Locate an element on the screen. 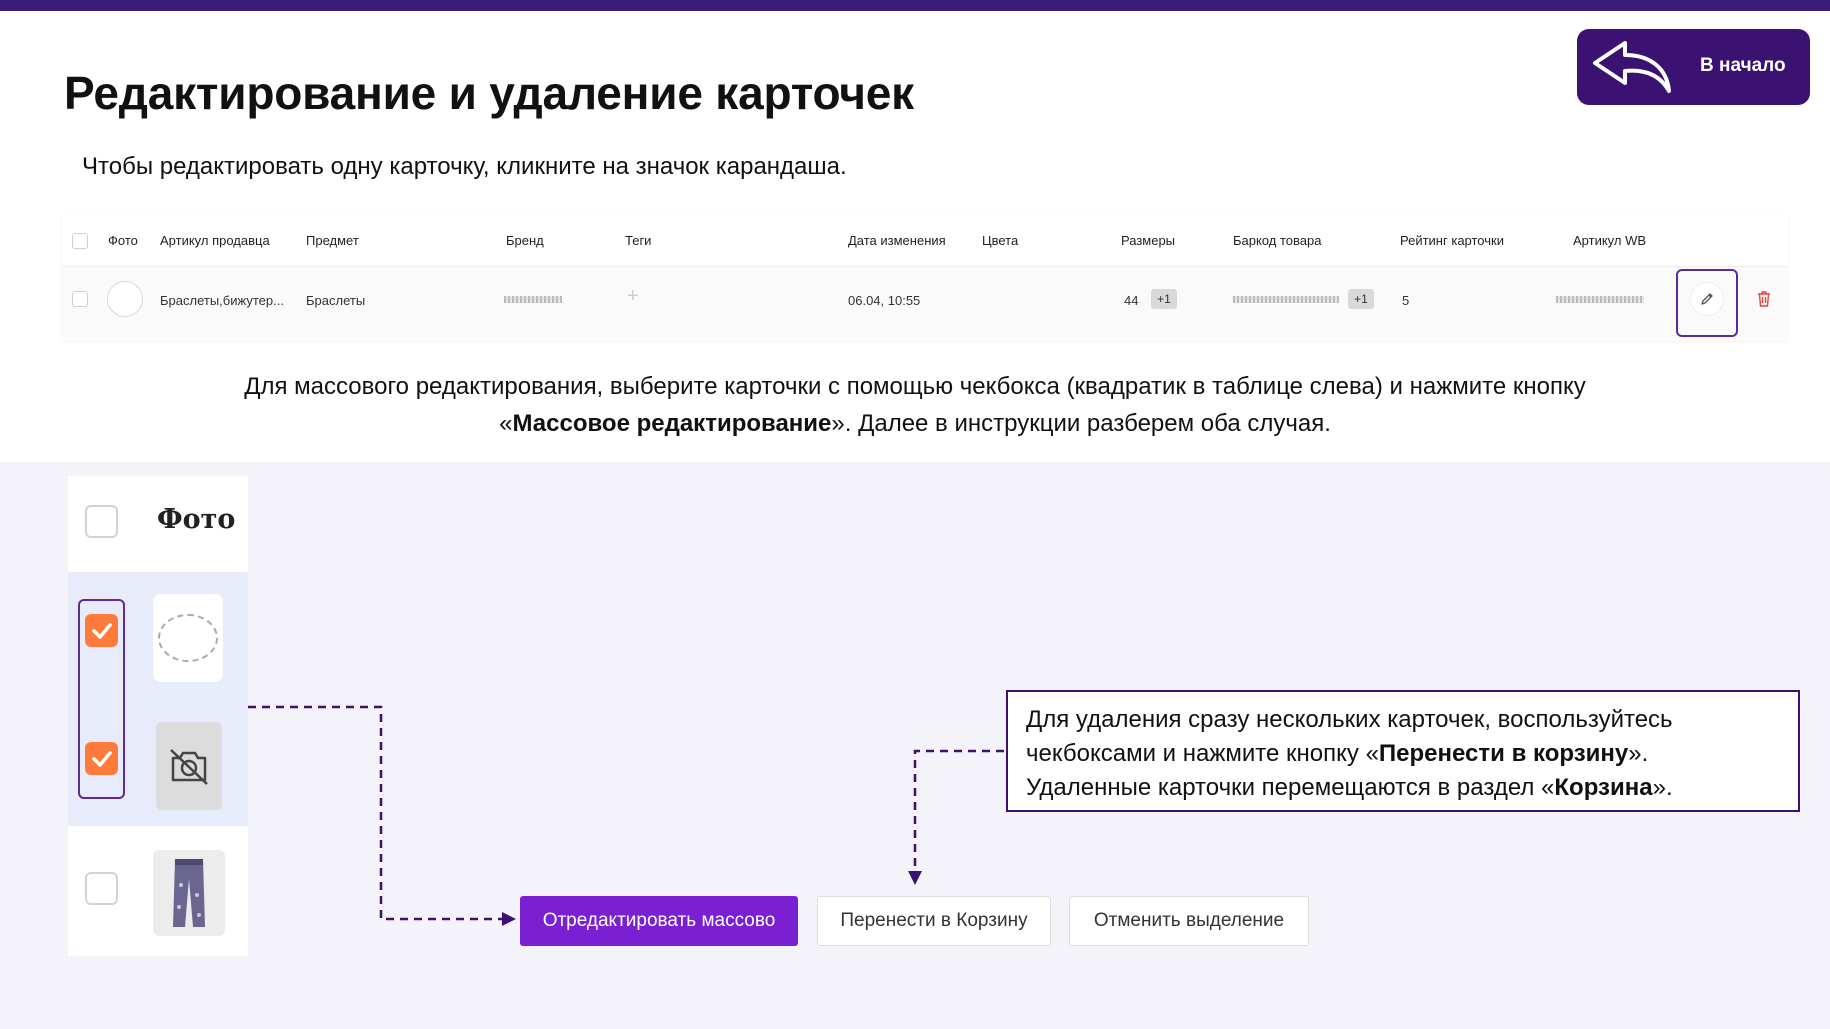 This screenshot has height=1029, width=1830. cancel-selection-button: Отменить выделение is located at coordinates (1189, 921).